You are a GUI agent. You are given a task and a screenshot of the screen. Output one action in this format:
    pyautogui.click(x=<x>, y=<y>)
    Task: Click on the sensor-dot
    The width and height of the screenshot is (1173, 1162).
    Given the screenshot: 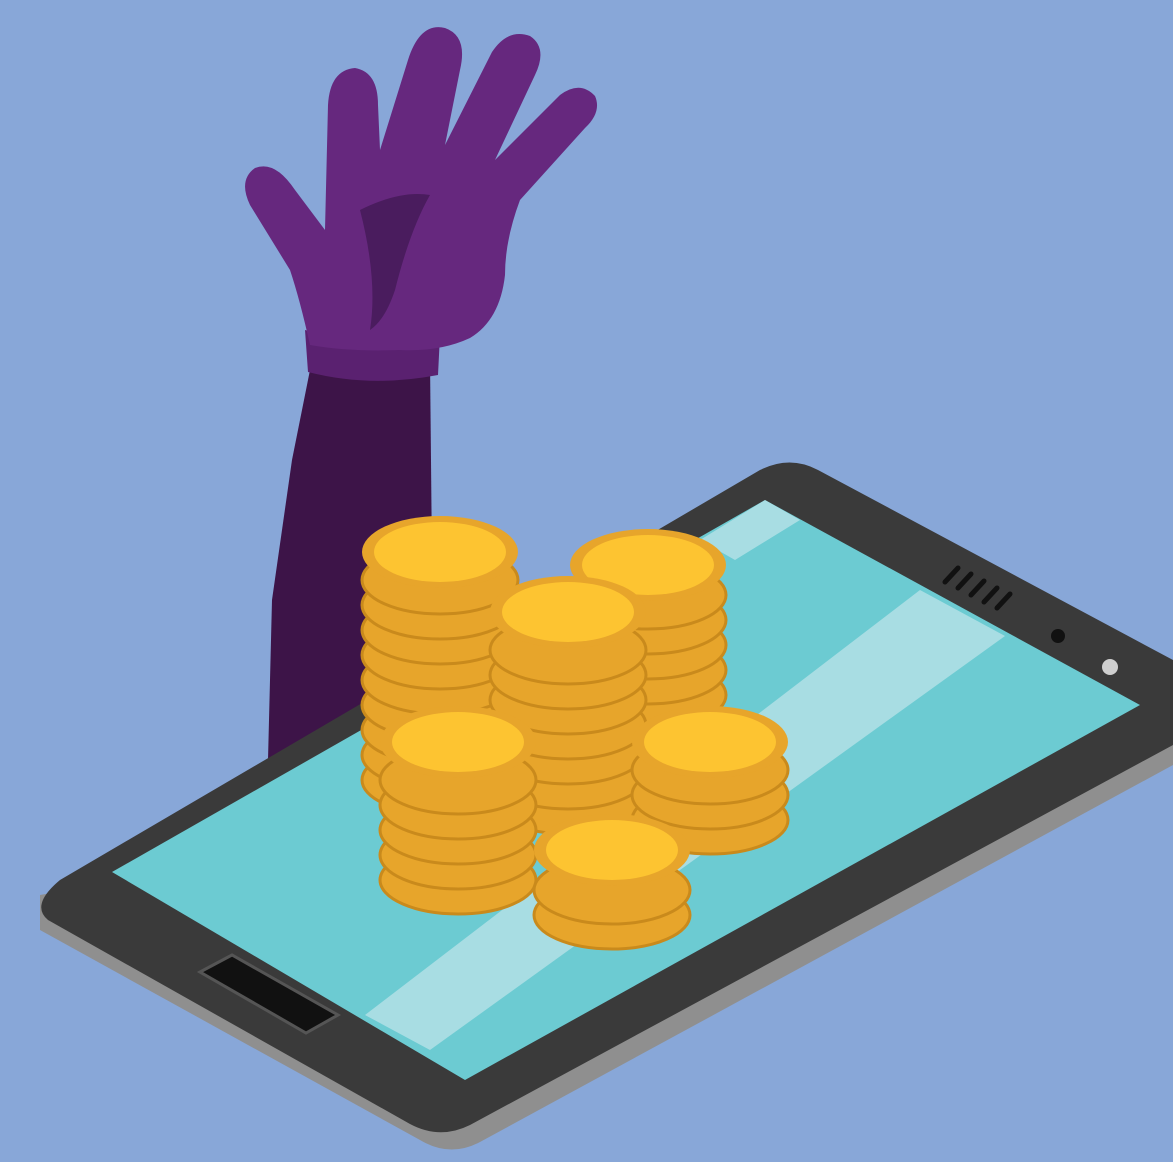 What is the action you would take?
    pyautogui.click(x=1110, y=667)
    